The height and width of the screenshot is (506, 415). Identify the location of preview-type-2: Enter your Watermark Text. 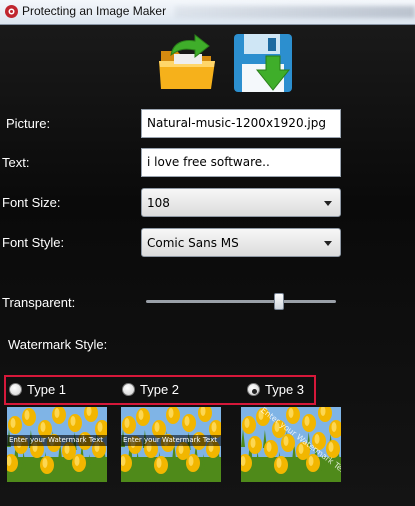
(171, 444).